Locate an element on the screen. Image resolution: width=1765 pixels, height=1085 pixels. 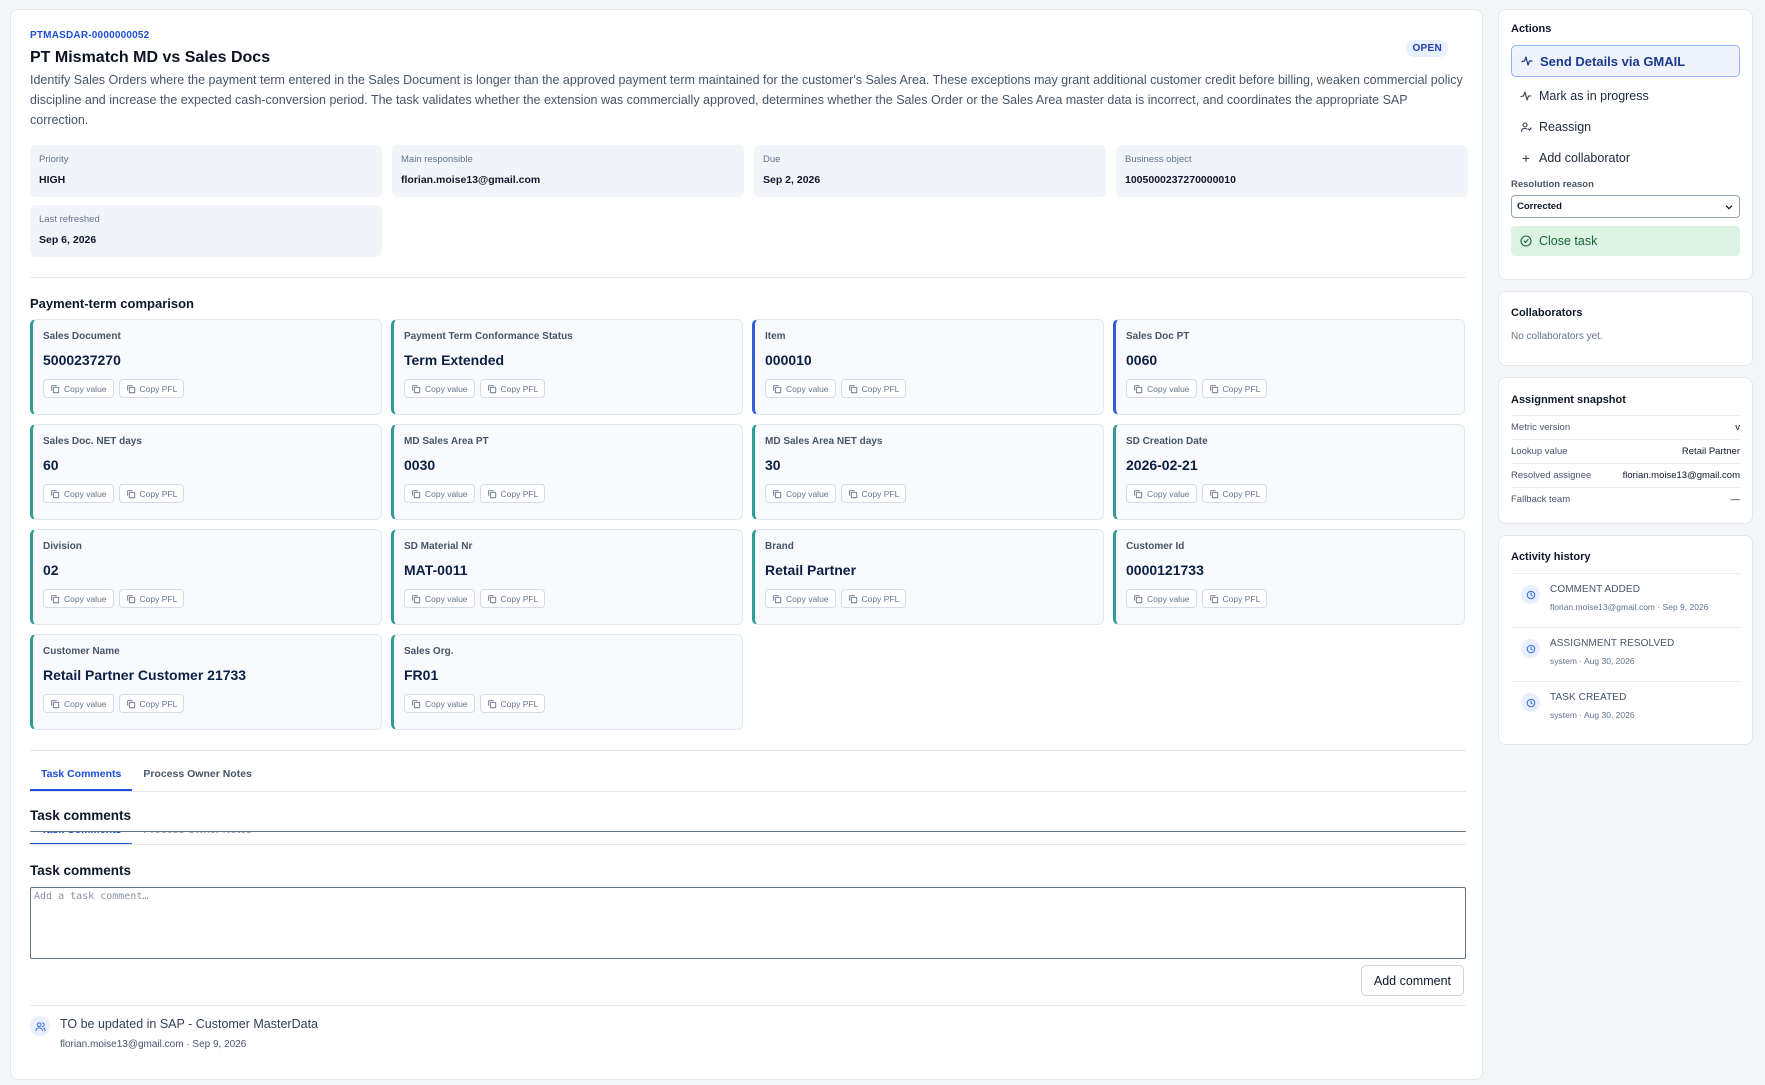
meta-value: Sep 6, 2026 is located at coordinates (68, 240).